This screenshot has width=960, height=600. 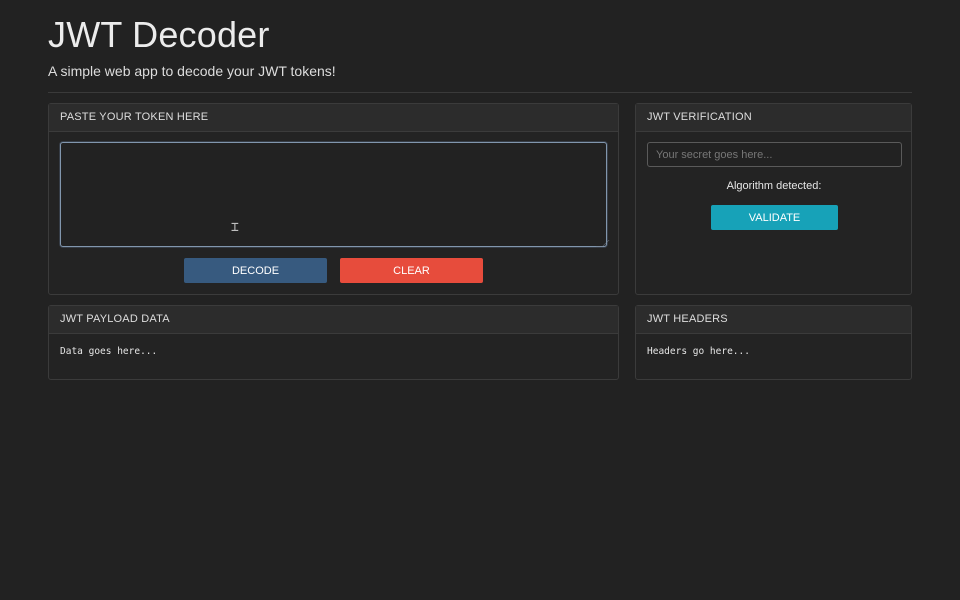 I want to click on verification-card-title: JWT VERIFICATION, so click(x=773, y=118).